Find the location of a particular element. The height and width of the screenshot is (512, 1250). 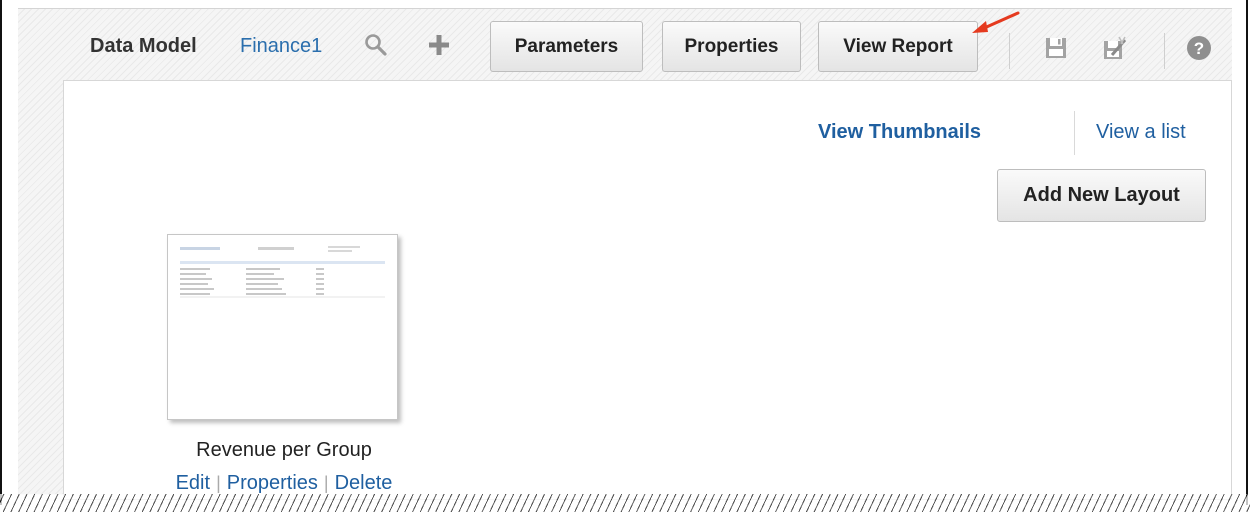

search-icon is located at coordinates (376, 45).